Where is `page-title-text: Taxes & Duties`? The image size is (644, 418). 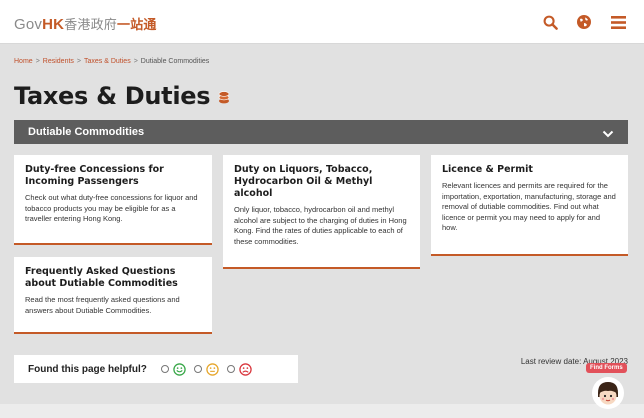 page-title-text: Taxes & Duties is located at coordinates (112, 96).